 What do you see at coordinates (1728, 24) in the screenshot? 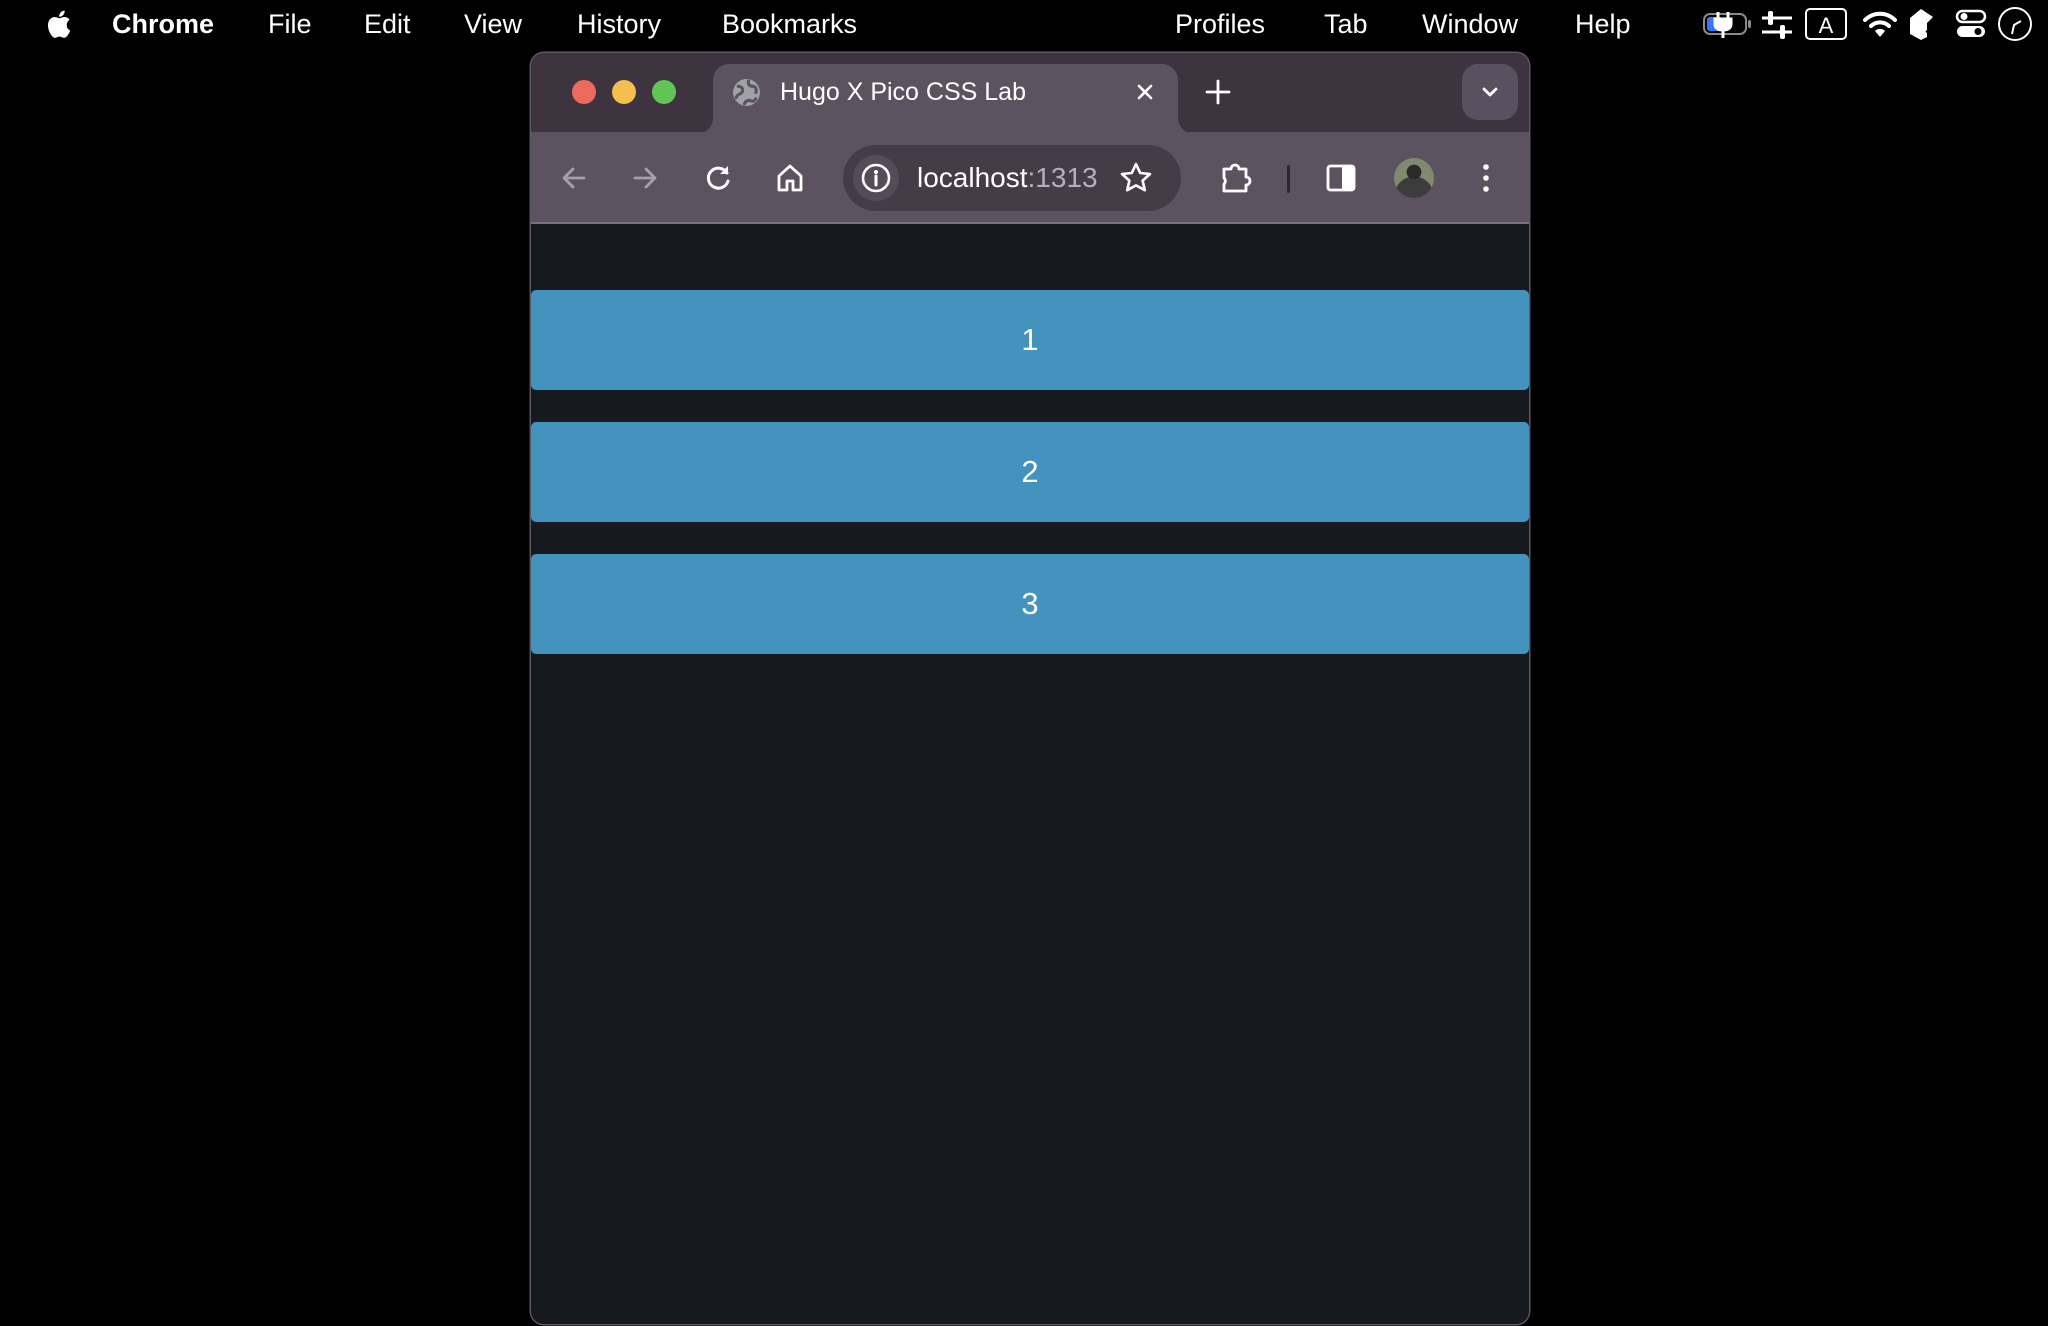
I see `battery-charging-icon` at bounding box center [1728, 24].